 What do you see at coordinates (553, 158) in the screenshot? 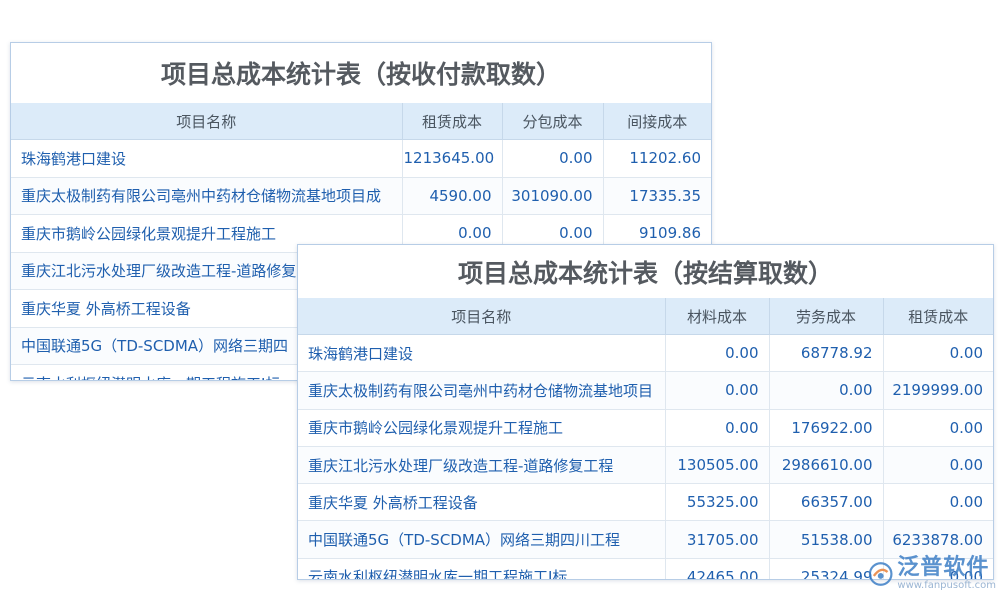
I see `subcontract-cost-cell: 0.00` at bounding box center [553, 158].